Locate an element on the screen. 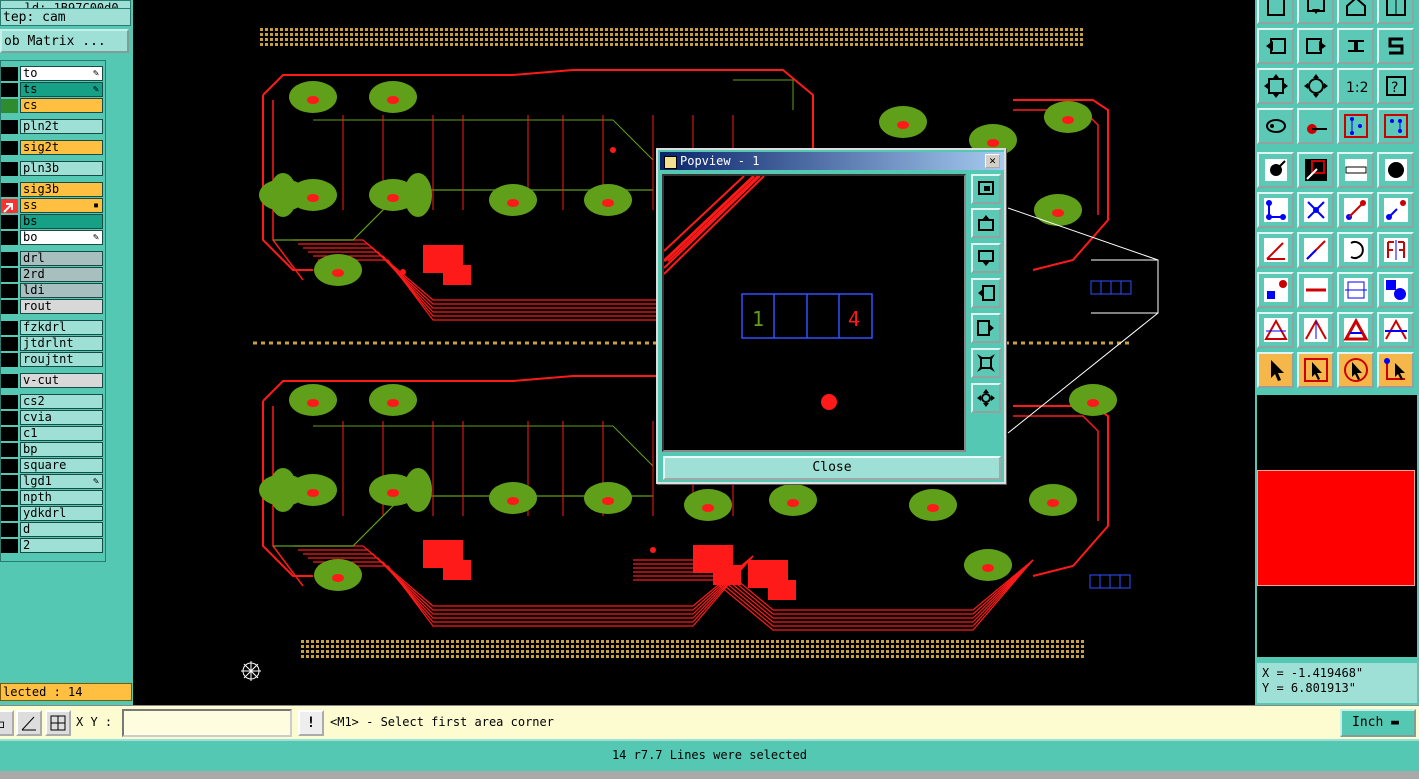 The width and height of the screenshot is (1419, 779). line-red-button is located at coordinates (1315, 290).